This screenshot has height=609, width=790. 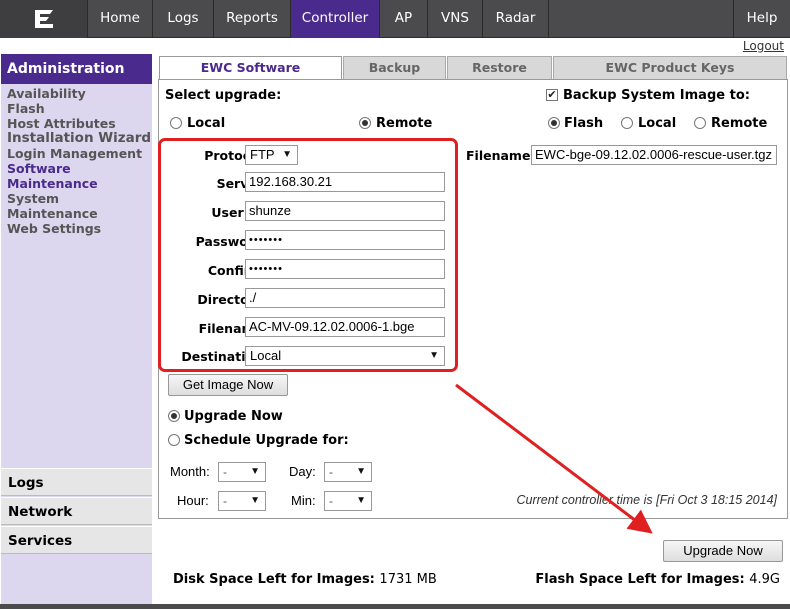 I want to click on flash-space-label: Flash Space Left for Images:, so click(x=640, y=579).